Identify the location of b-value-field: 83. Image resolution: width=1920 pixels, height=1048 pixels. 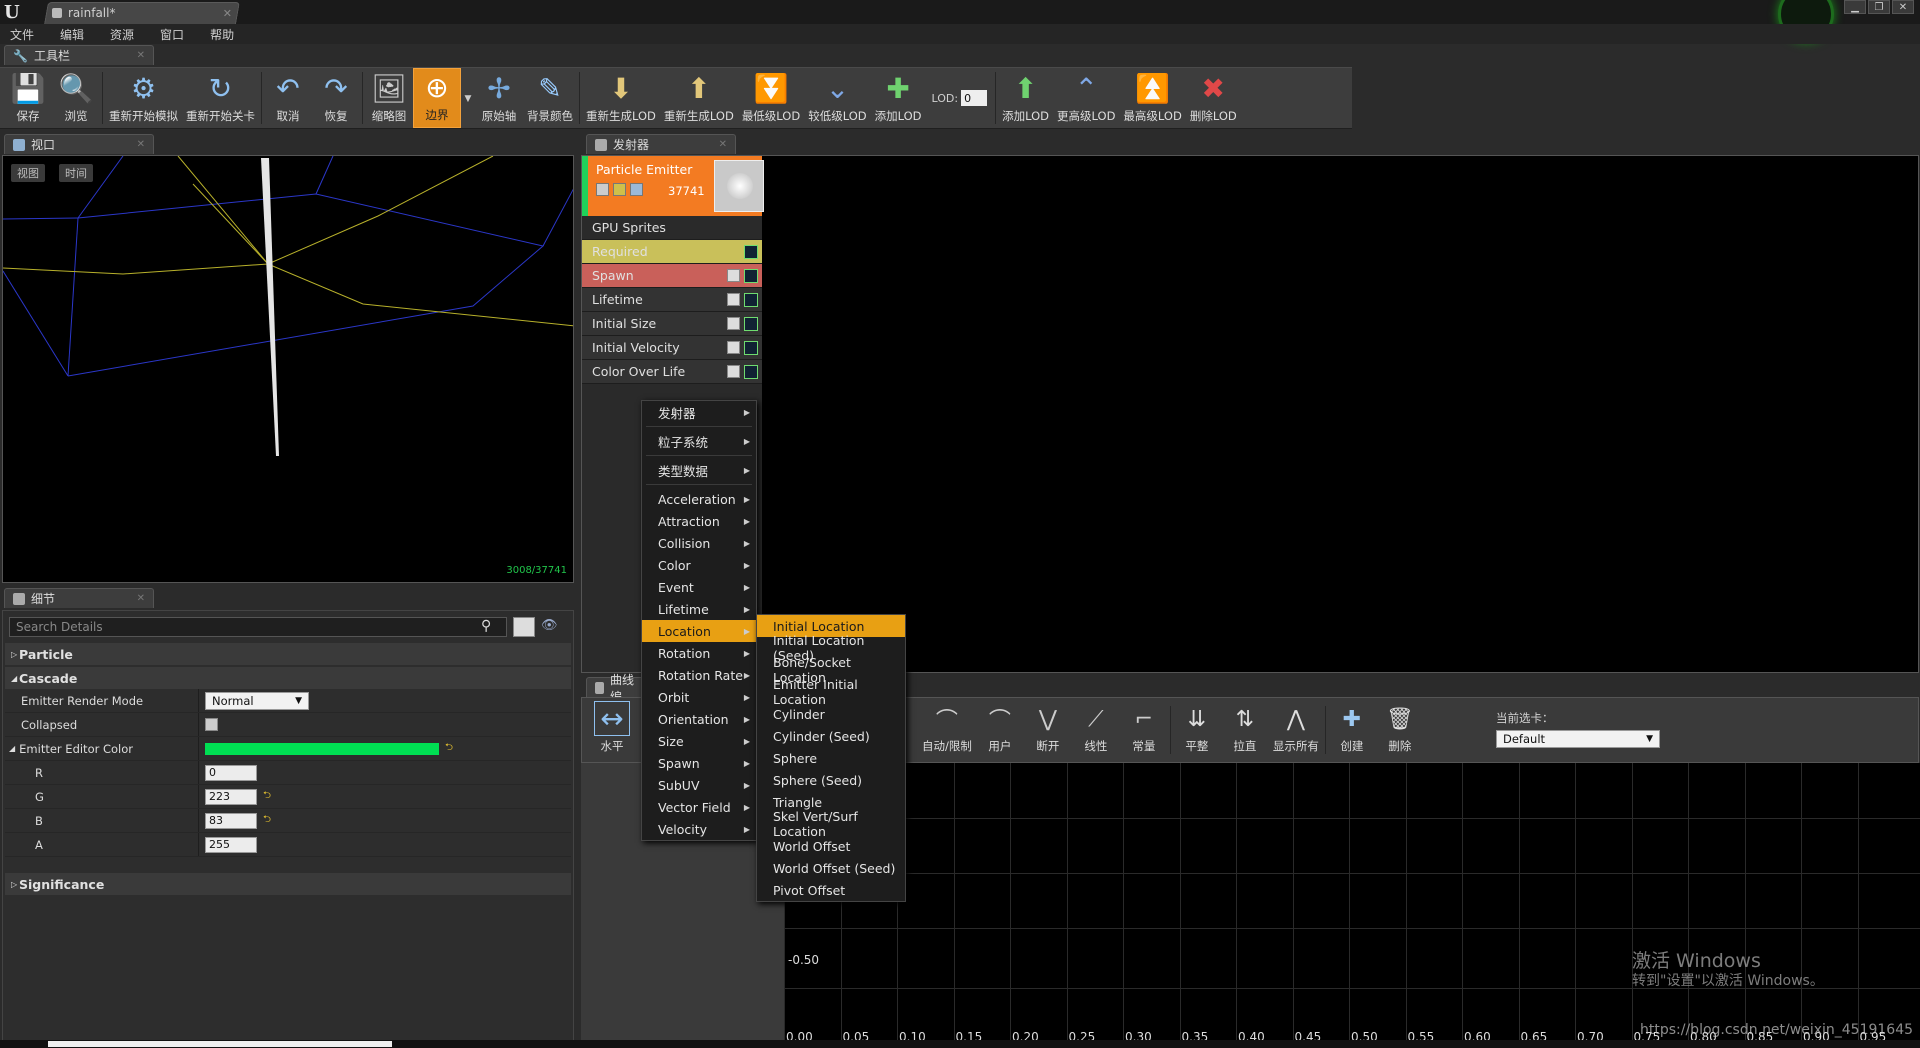
(231, 820).